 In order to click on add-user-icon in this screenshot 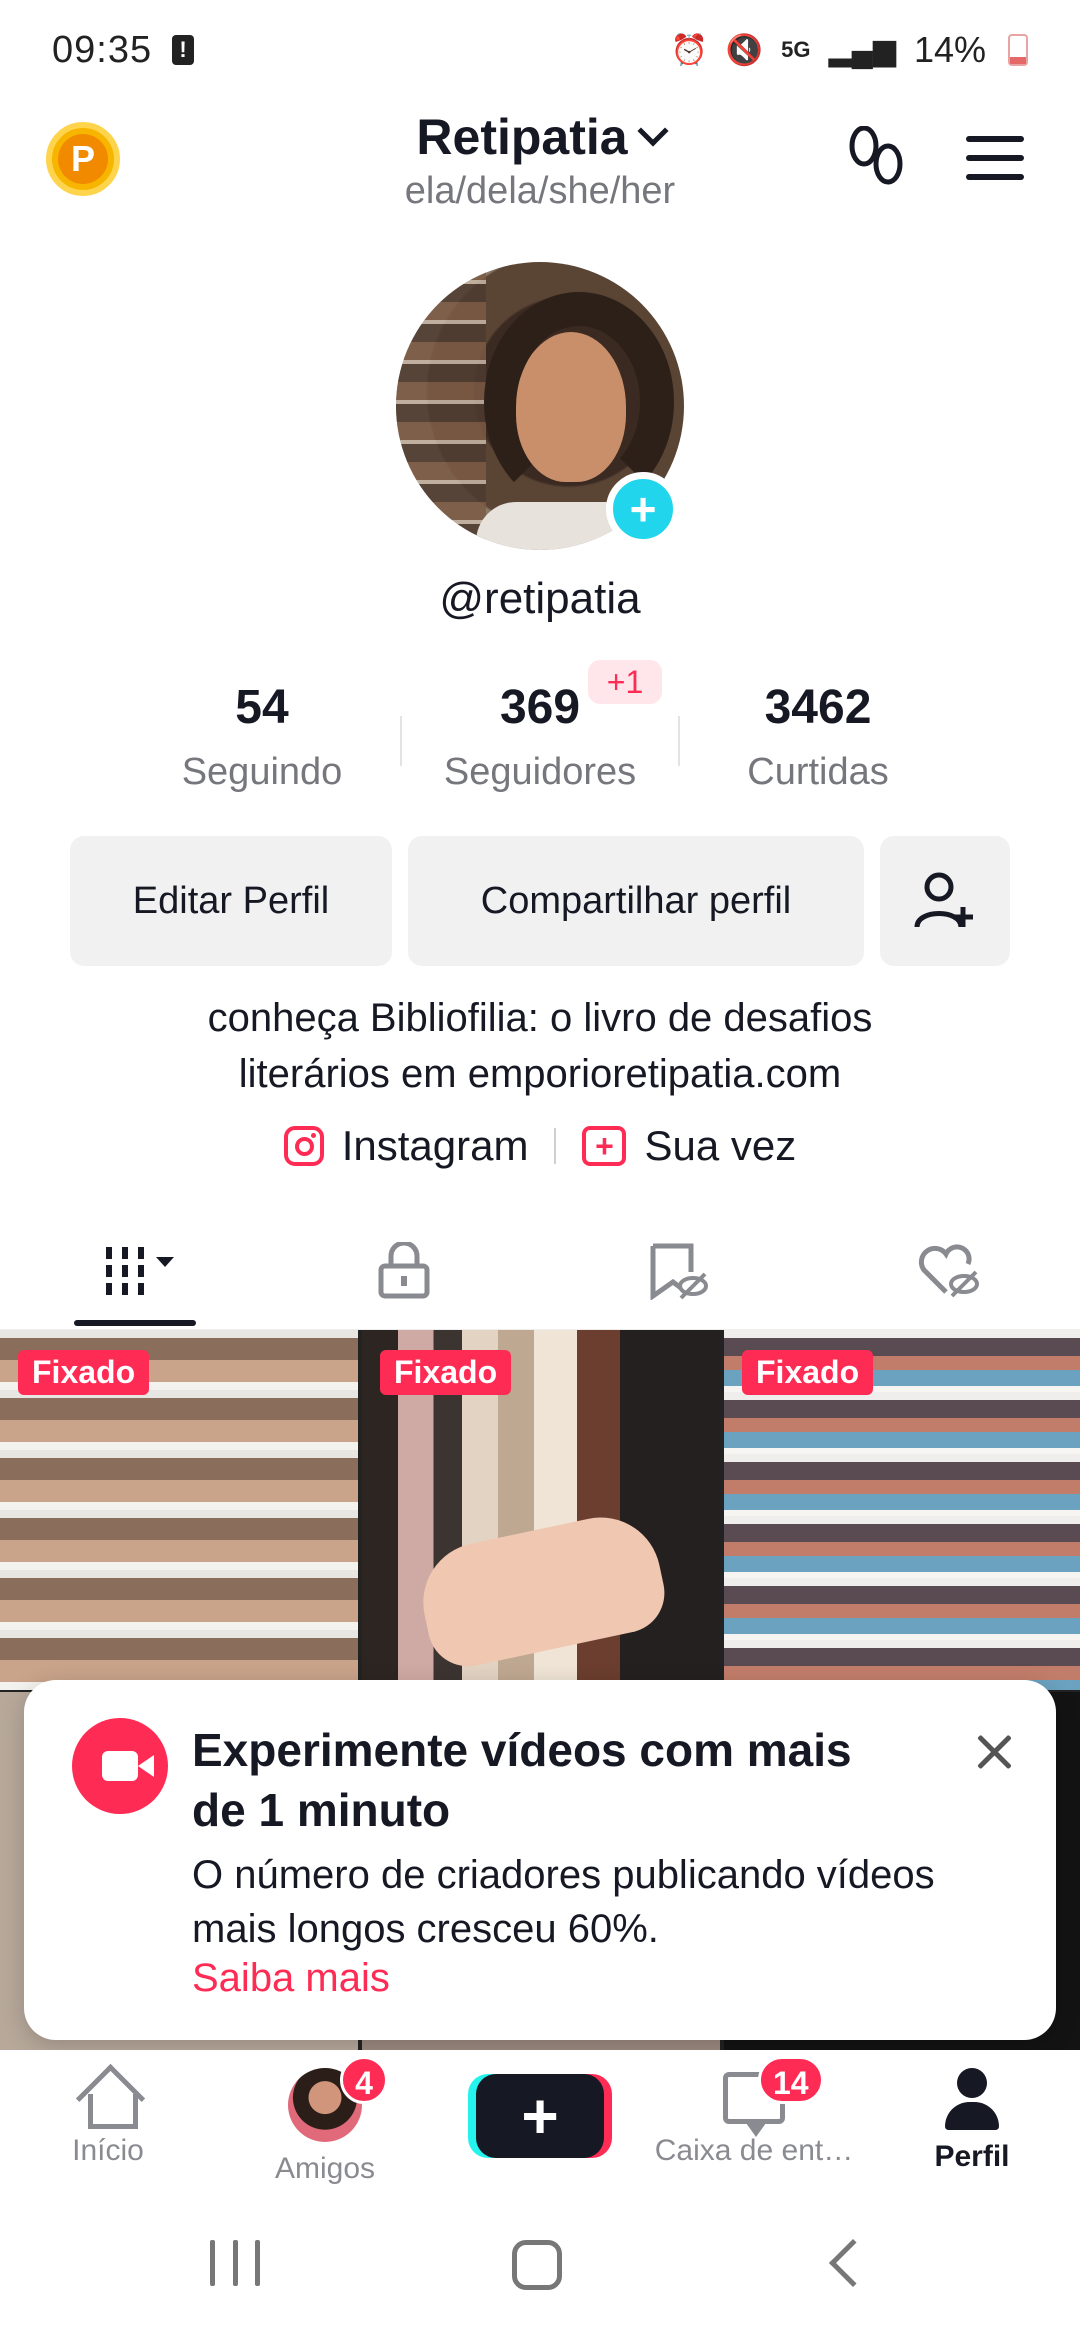, I will do `click(943, 900)`.